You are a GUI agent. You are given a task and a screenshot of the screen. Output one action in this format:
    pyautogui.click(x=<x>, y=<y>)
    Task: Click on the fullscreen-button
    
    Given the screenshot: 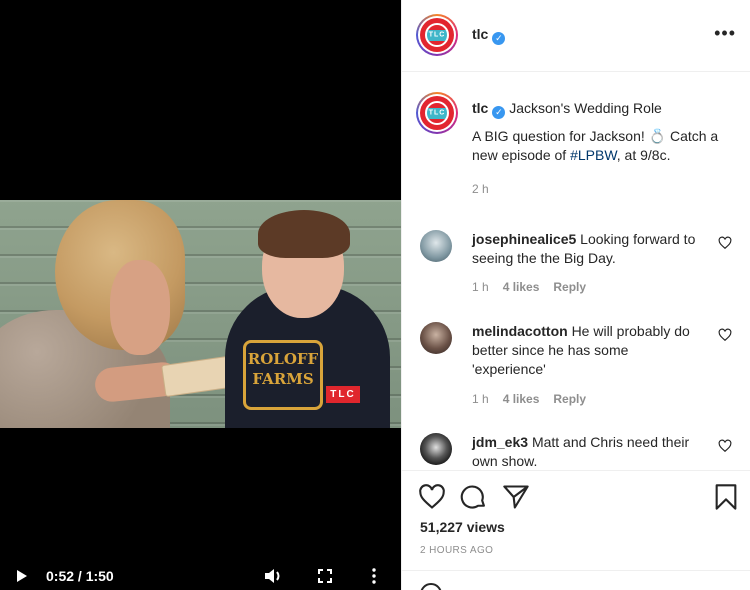 What is the action you would take?
    pyautogui.click(x=325, y=576)
    